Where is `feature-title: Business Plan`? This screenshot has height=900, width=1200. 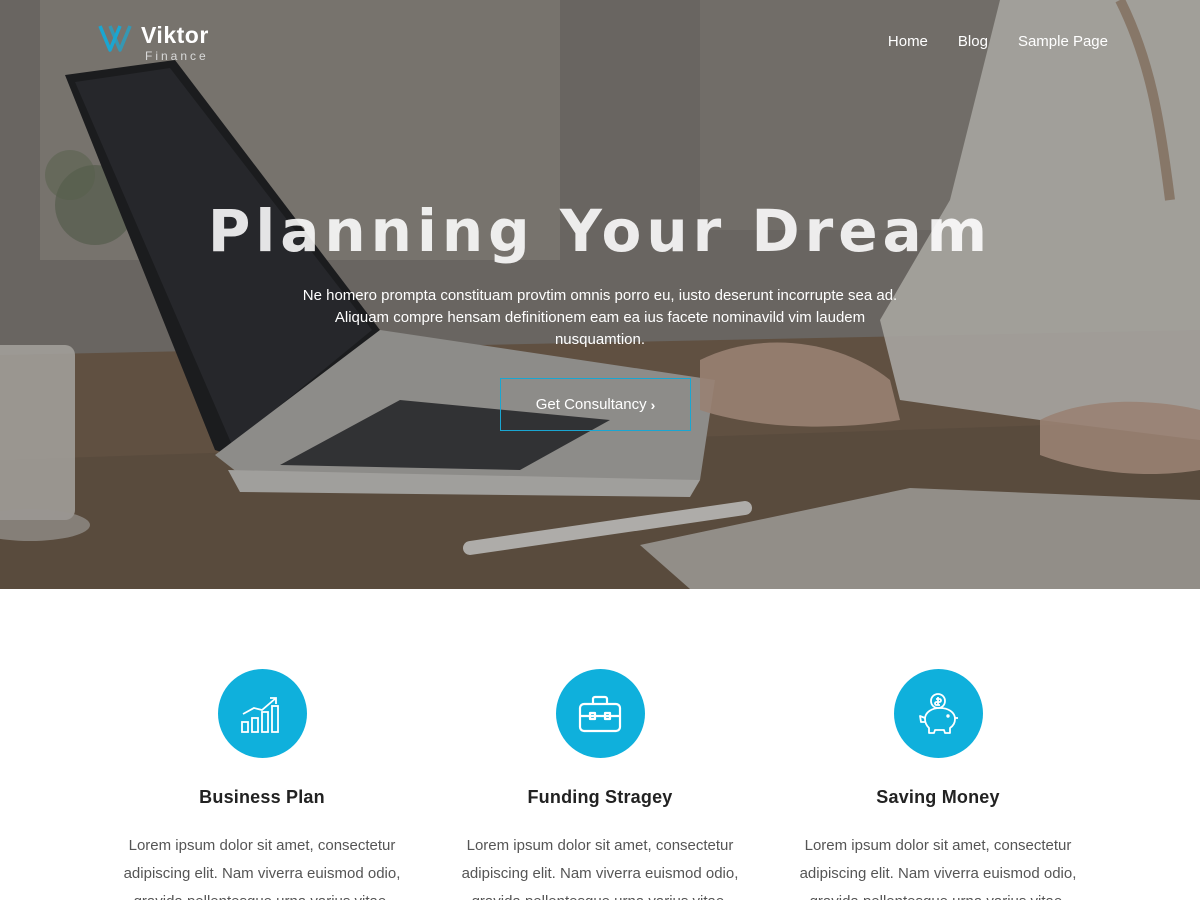 feature-title: Business Plan is located at coordinates (262, 797).